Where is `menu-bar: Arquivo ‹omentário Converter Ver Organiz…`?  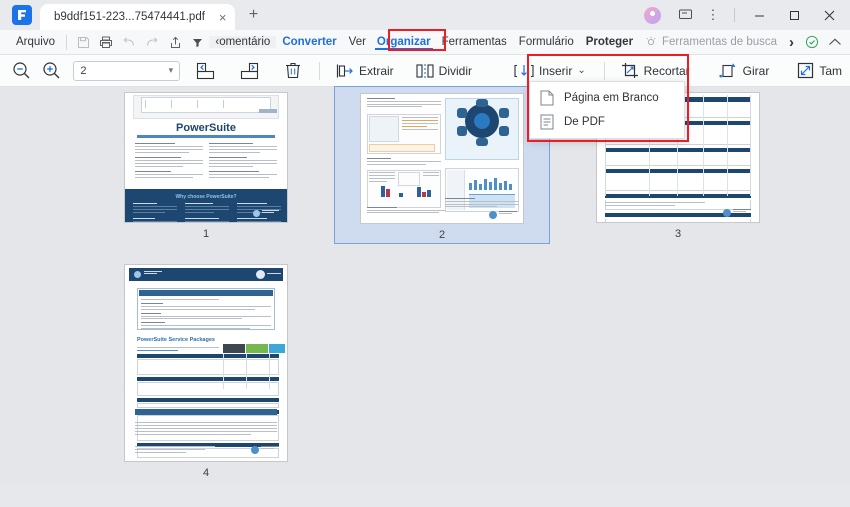 menu-bar: Arquivo ‹omentário Converter Ver Organiz… is located at coordinates (425, 42).